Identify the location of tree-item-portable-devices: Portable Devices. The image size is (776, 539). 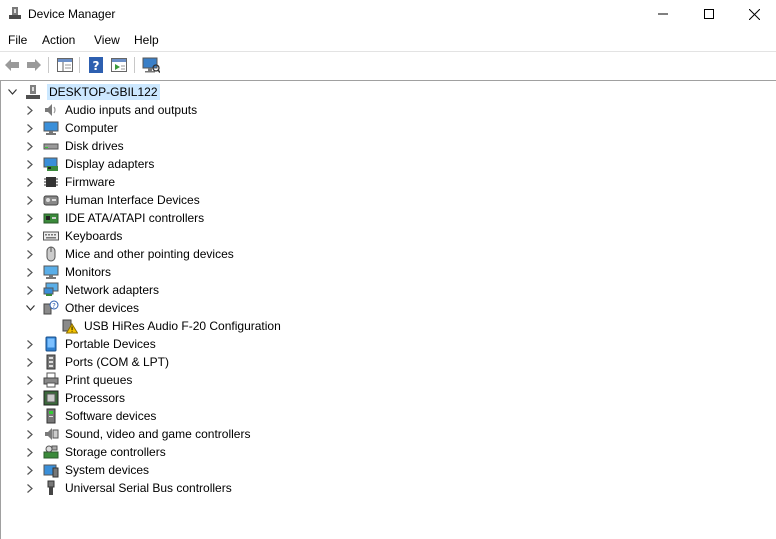
(90, 344).